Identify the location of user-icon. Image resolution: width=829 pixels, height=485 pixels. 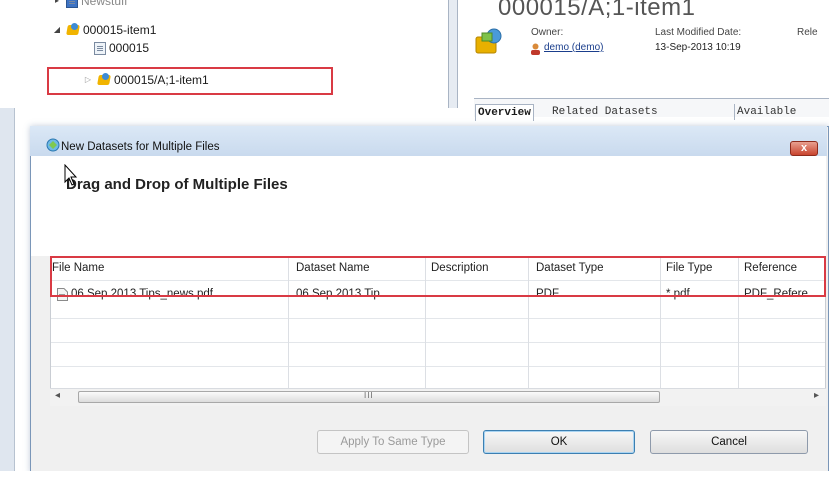
(535, 48).